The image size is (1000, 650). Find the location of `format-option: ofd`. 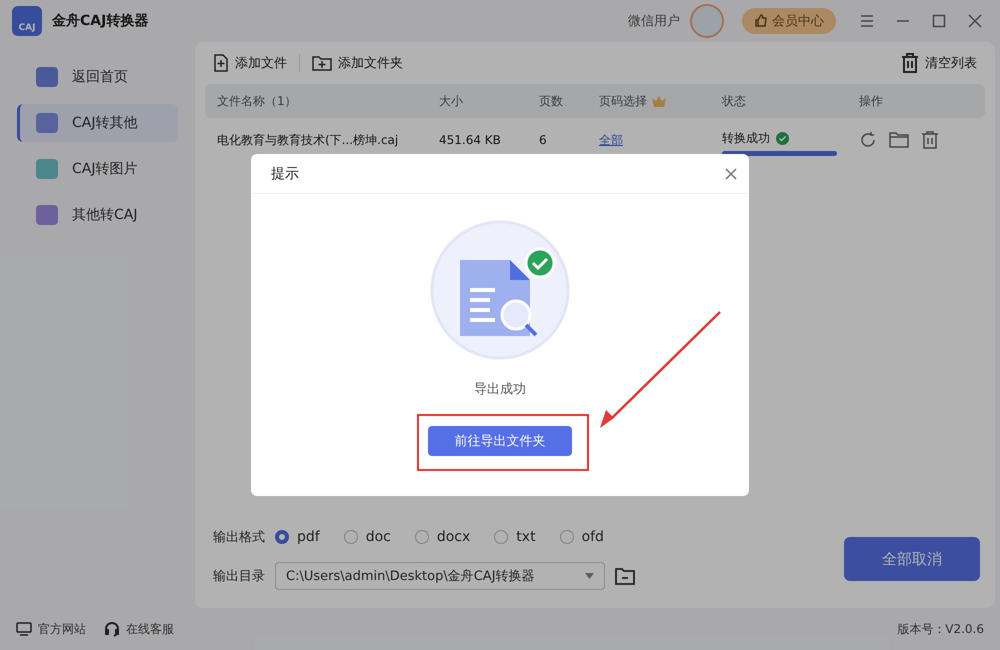

format-option: ofd is located at coordinates (582, 537).